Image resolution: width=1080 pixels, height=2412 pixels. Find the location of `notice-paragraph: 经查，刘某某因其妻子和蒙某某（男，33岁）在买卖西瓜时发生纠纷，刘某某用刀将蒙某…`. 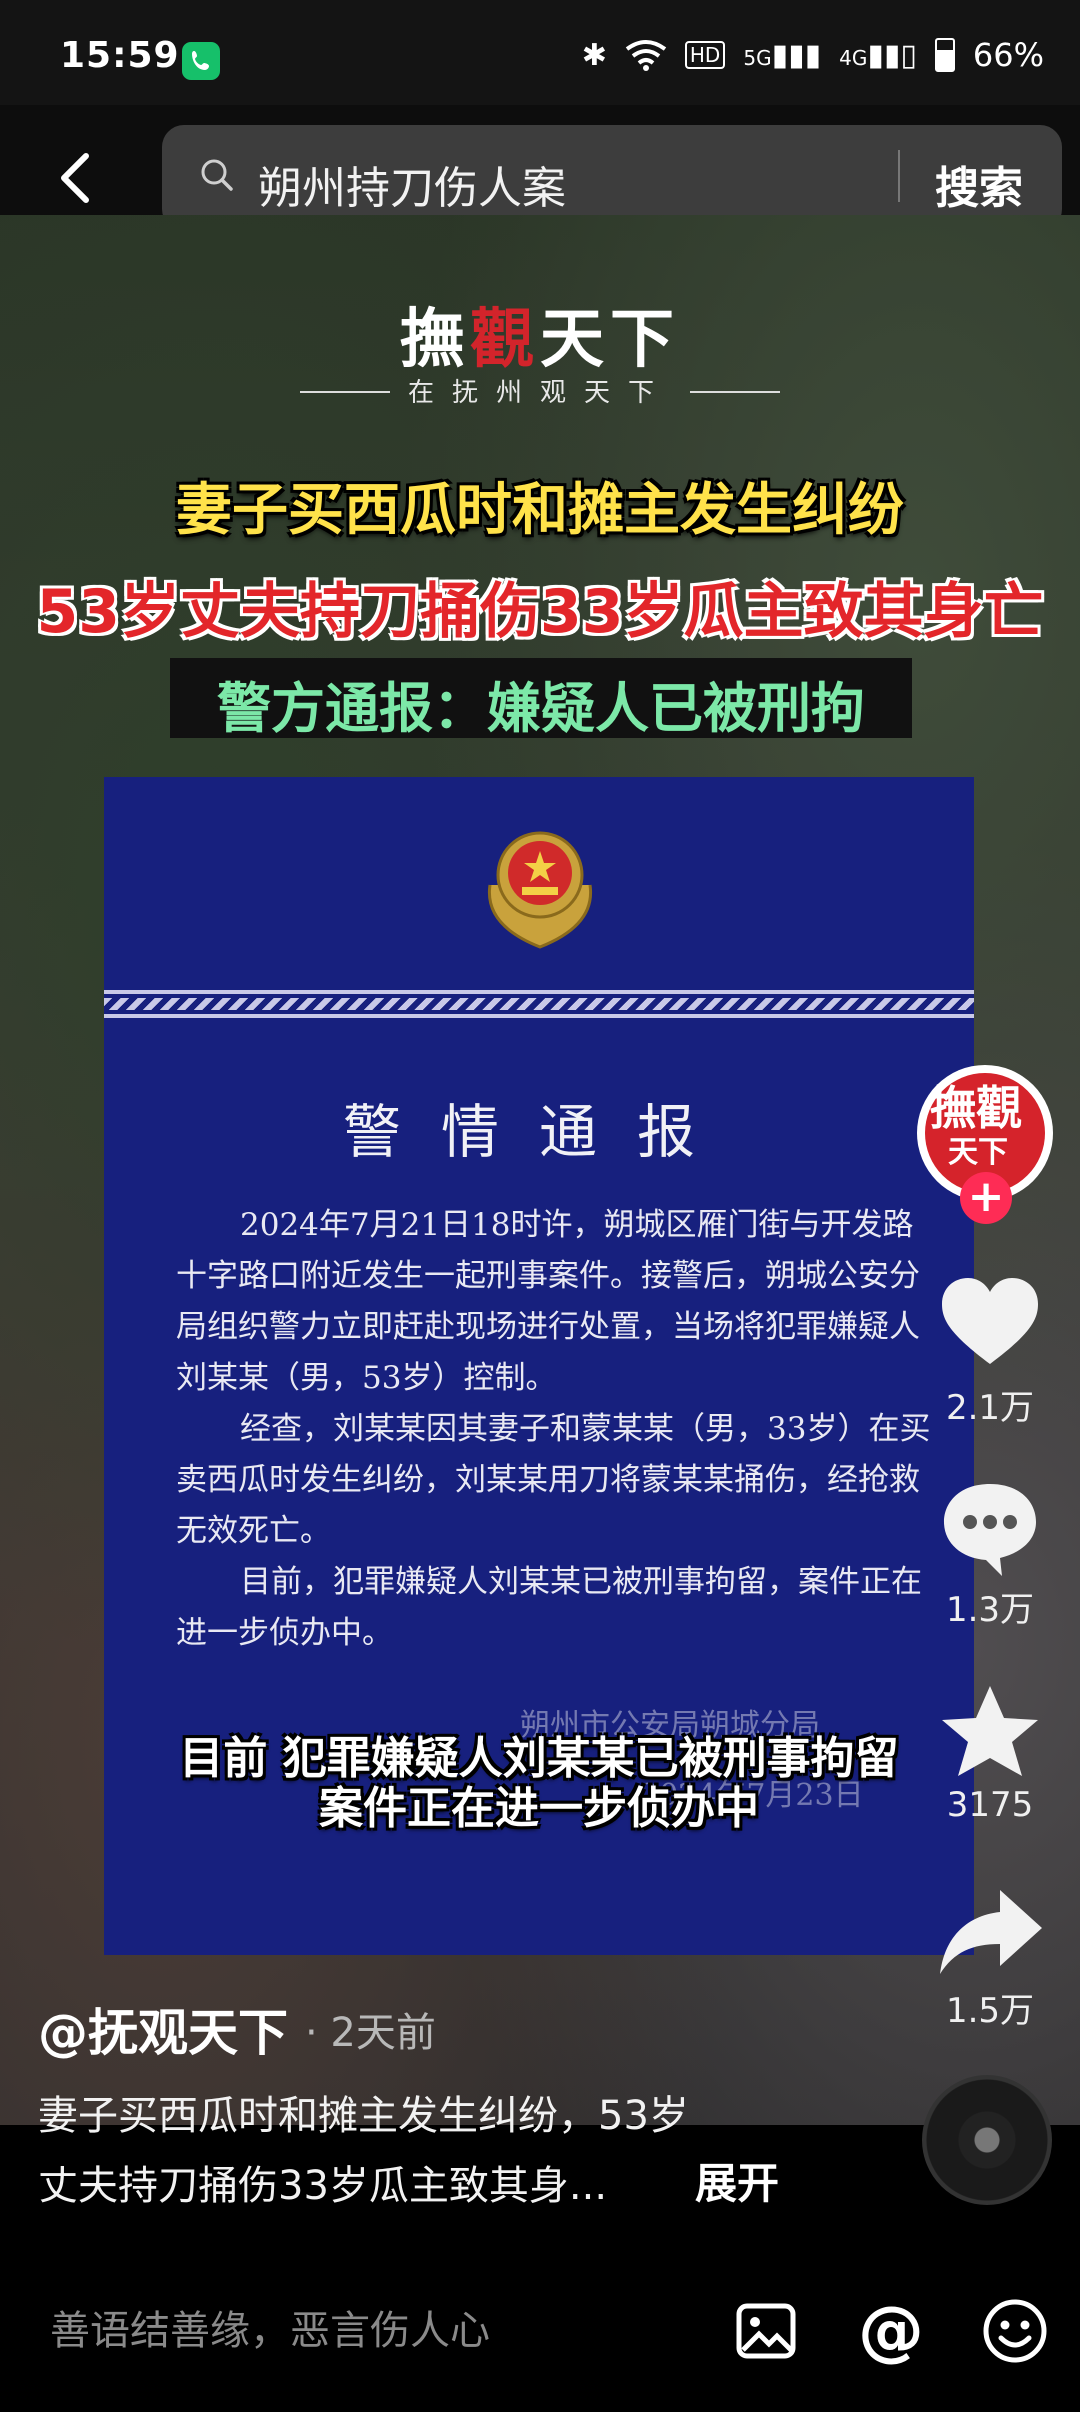

notice-paragraph: 经查，刘某某因其妻子和蒙某某（男，33岁）在买卖西瓜时发生纠纷，刘某某用刀将蒙某… is located at coordinates (553, 1480).